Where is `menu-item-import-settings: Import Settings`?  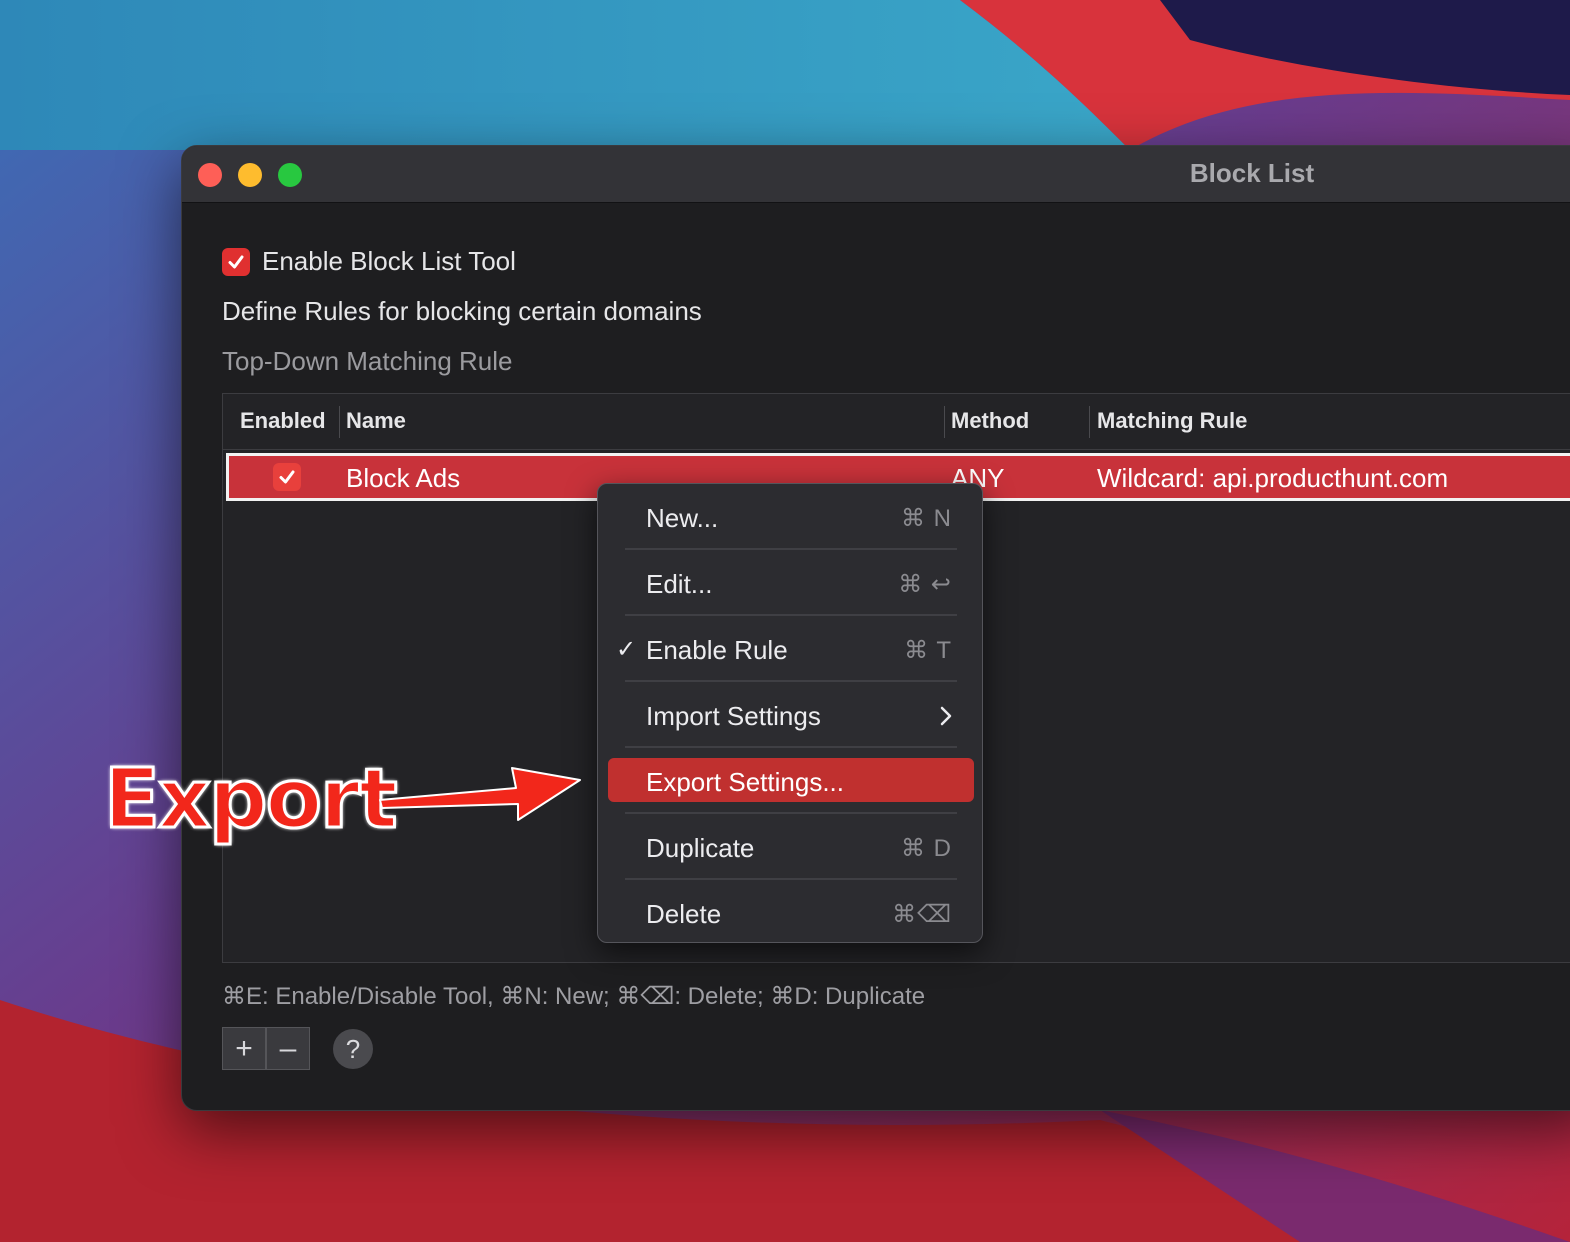
menu-item-import-settings: Import Settings is located at coordinates (791, 715).